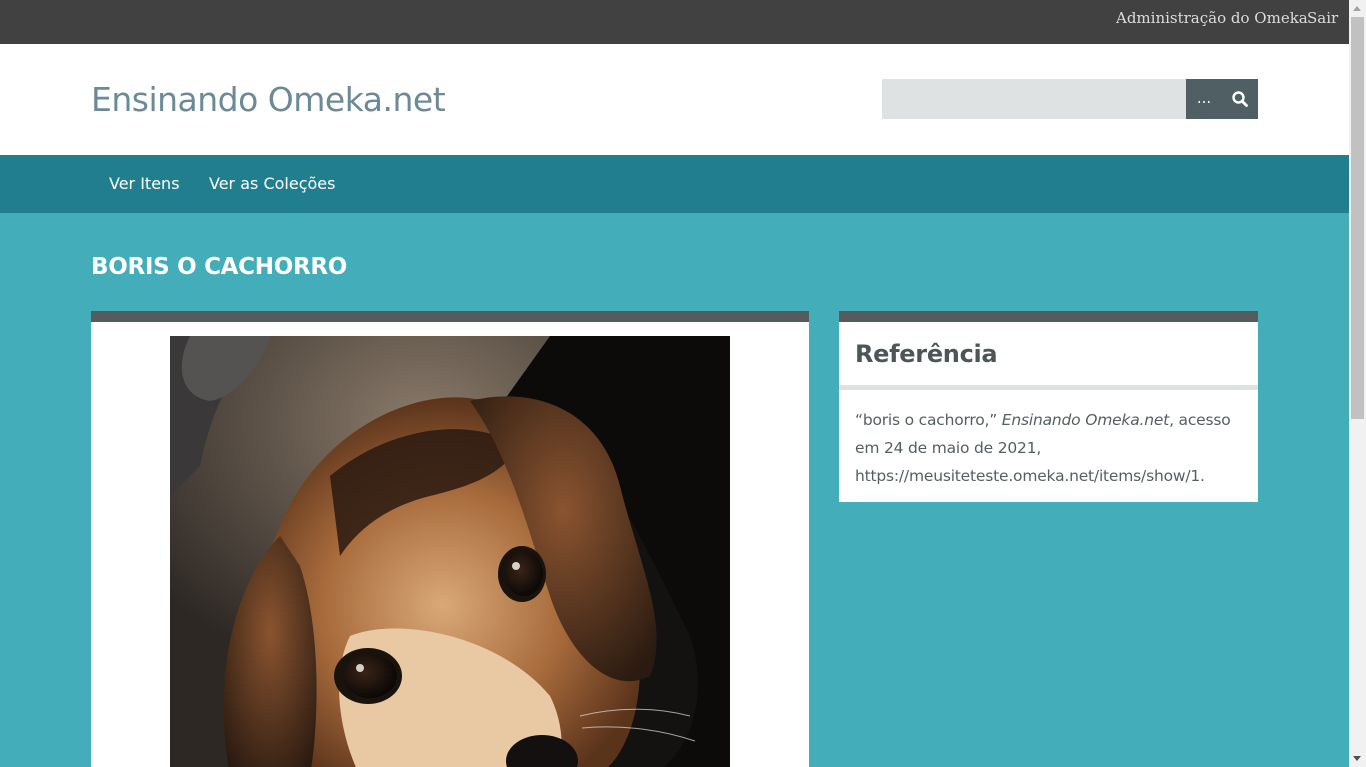 The width and height of the screenshot is (1366, 767). I want to click on search-icon, so click(1240, 99).